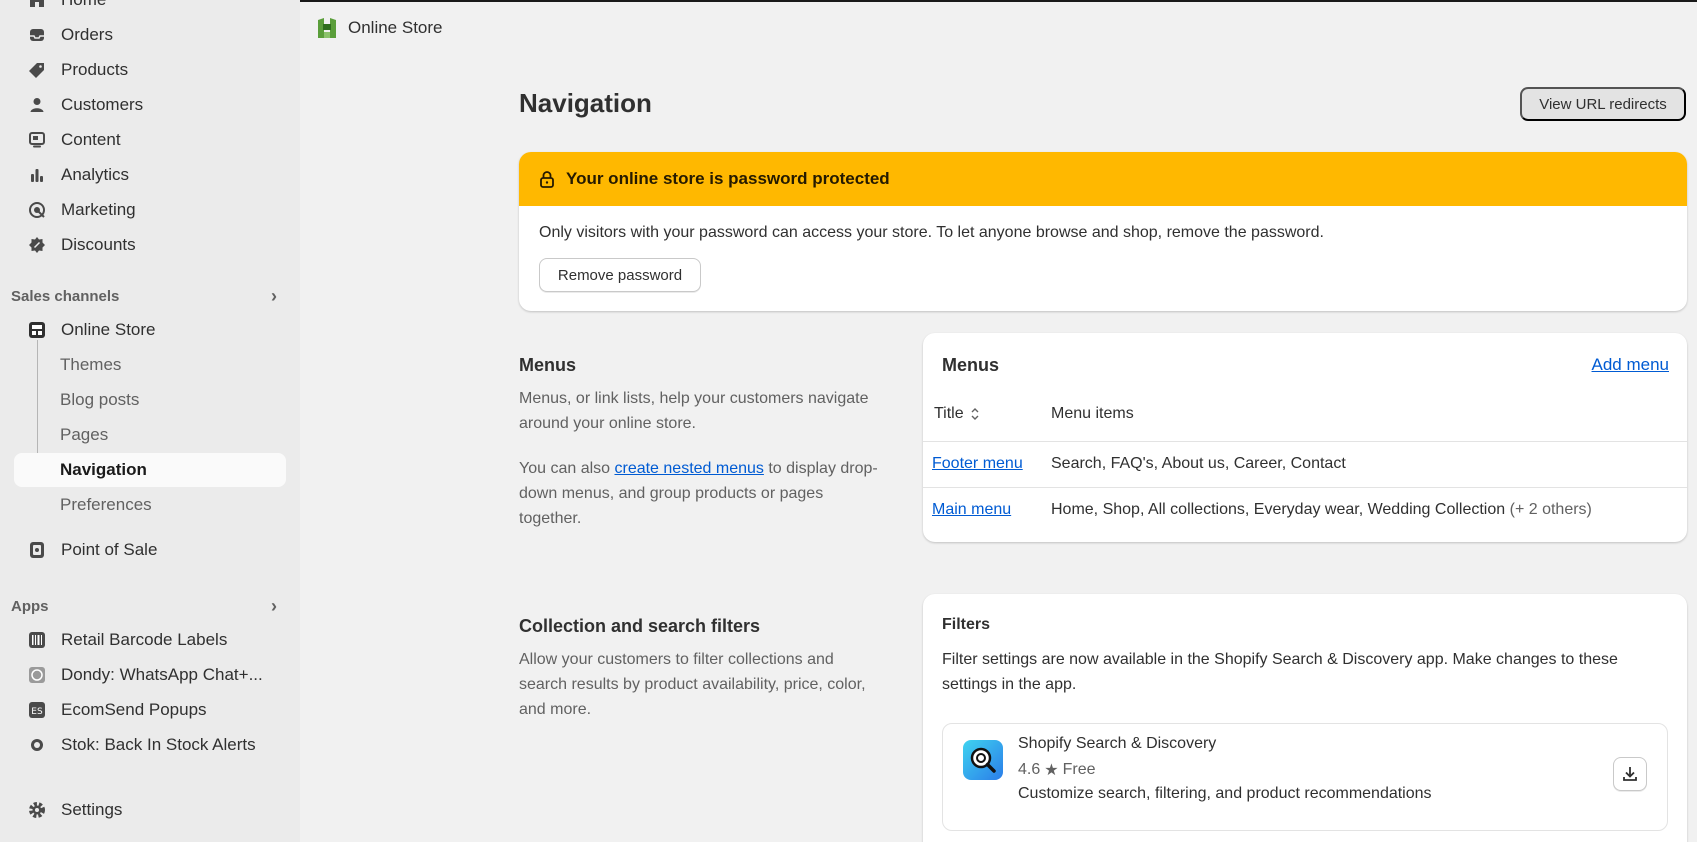 The width and height of the screenshot is (1697, 842). I want to click on remove-password-button: Remove password, so click(620, 275).